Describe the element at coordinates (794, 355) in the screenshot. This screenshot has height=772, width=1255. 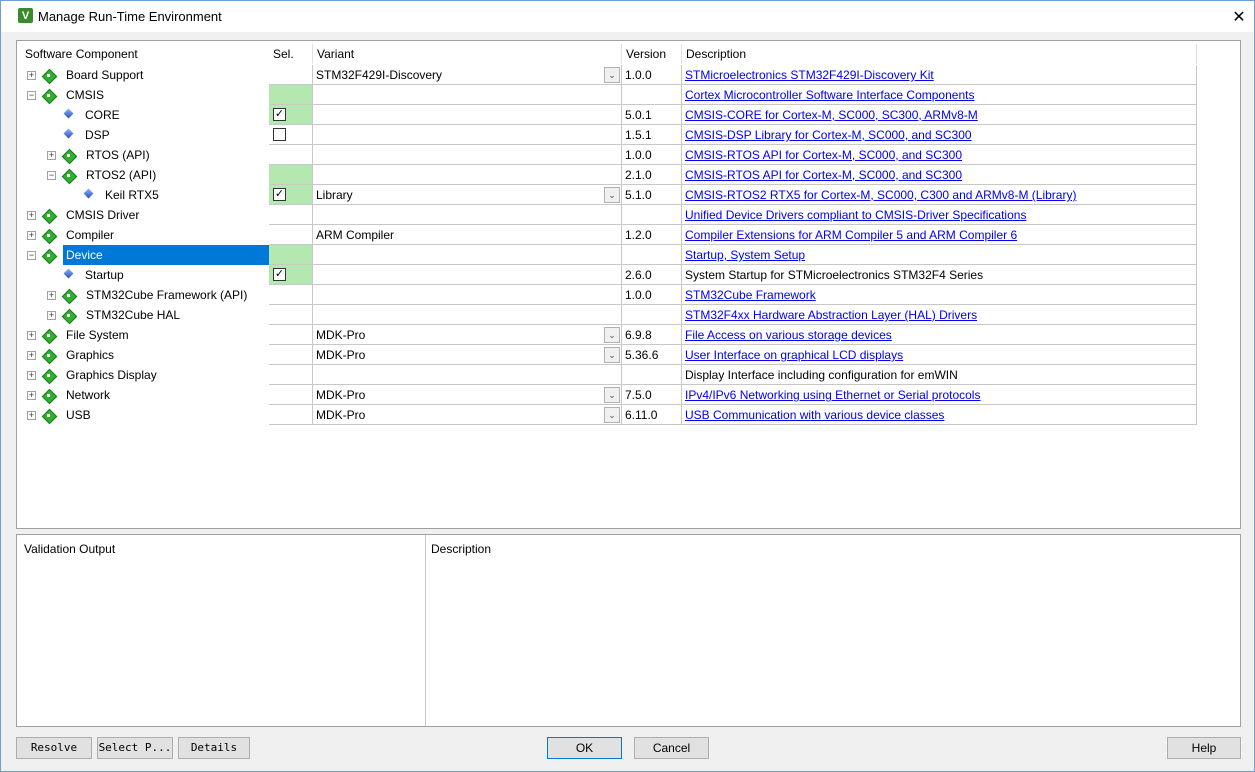
I see `description-link: User Interface on graphical LCD displays` at that location.